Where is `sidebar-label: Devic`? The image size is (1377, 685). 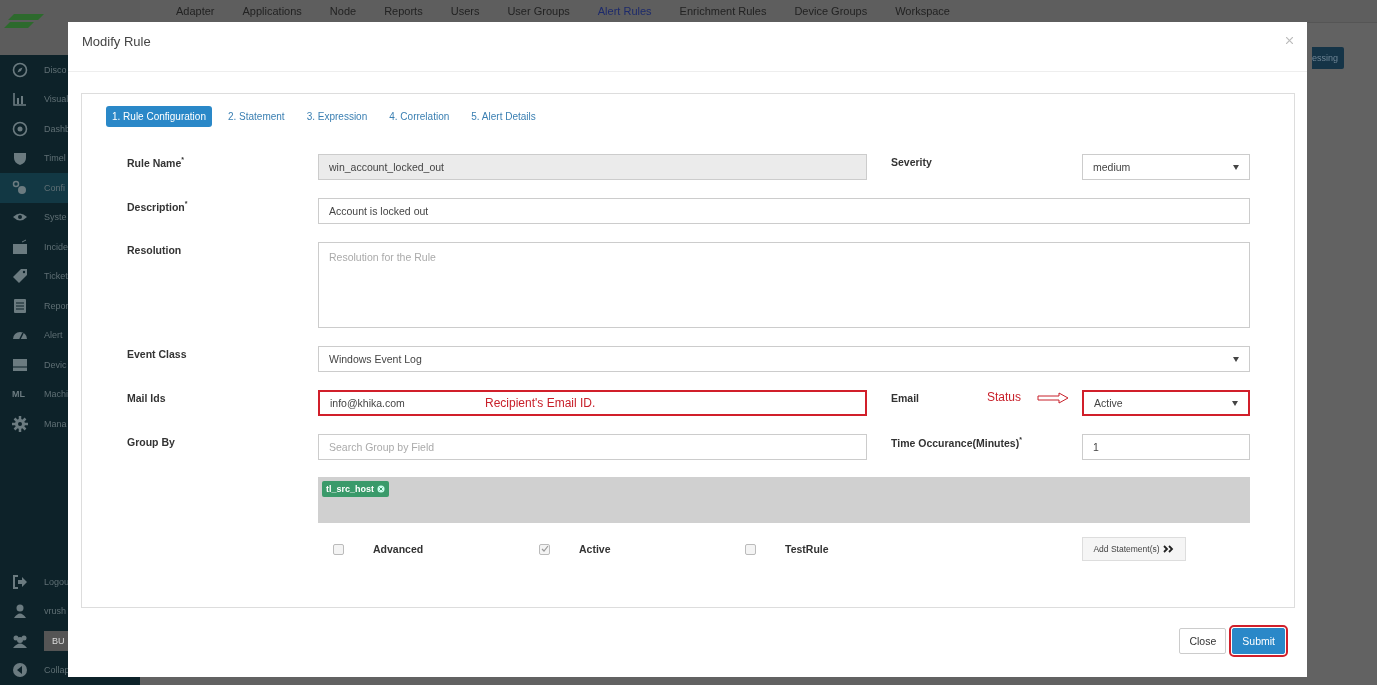 sidebar-label: Devic is located at coordinates (55, 364).